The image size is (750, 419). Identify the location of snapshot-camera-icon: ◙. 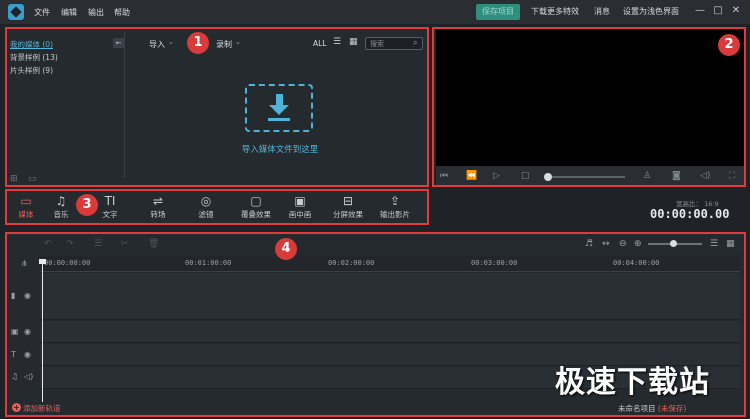
(676, 176).